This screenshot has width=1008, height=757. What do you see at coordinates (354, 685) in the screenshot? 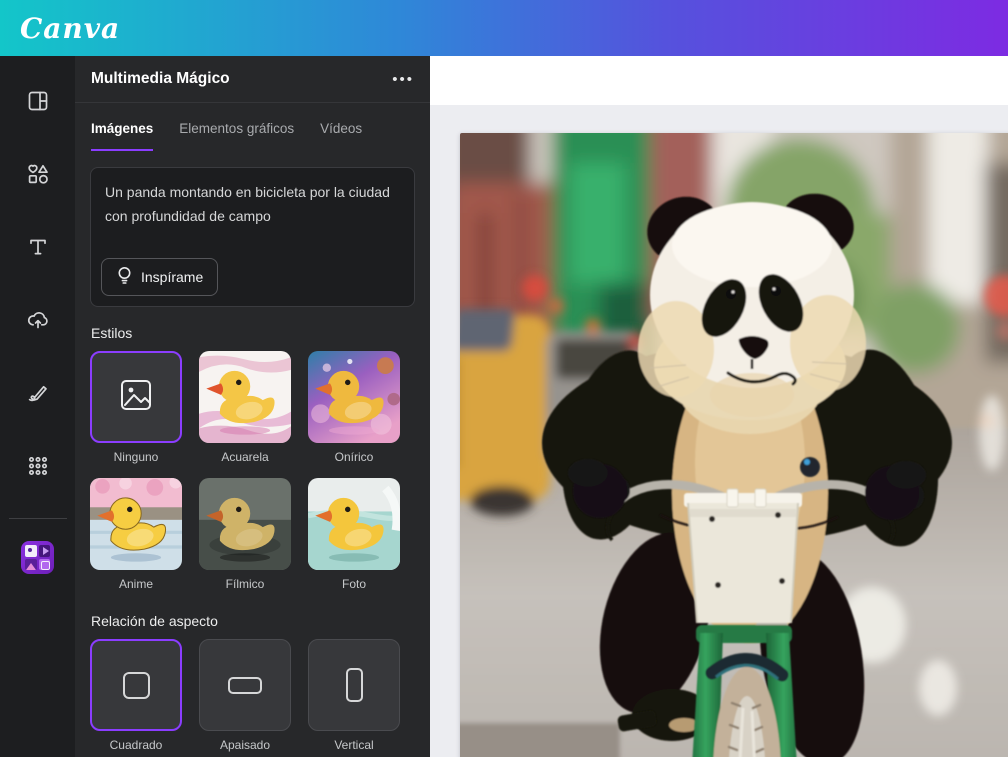
I see `portrait-ratio-icon` at bounding box center [354, 685].